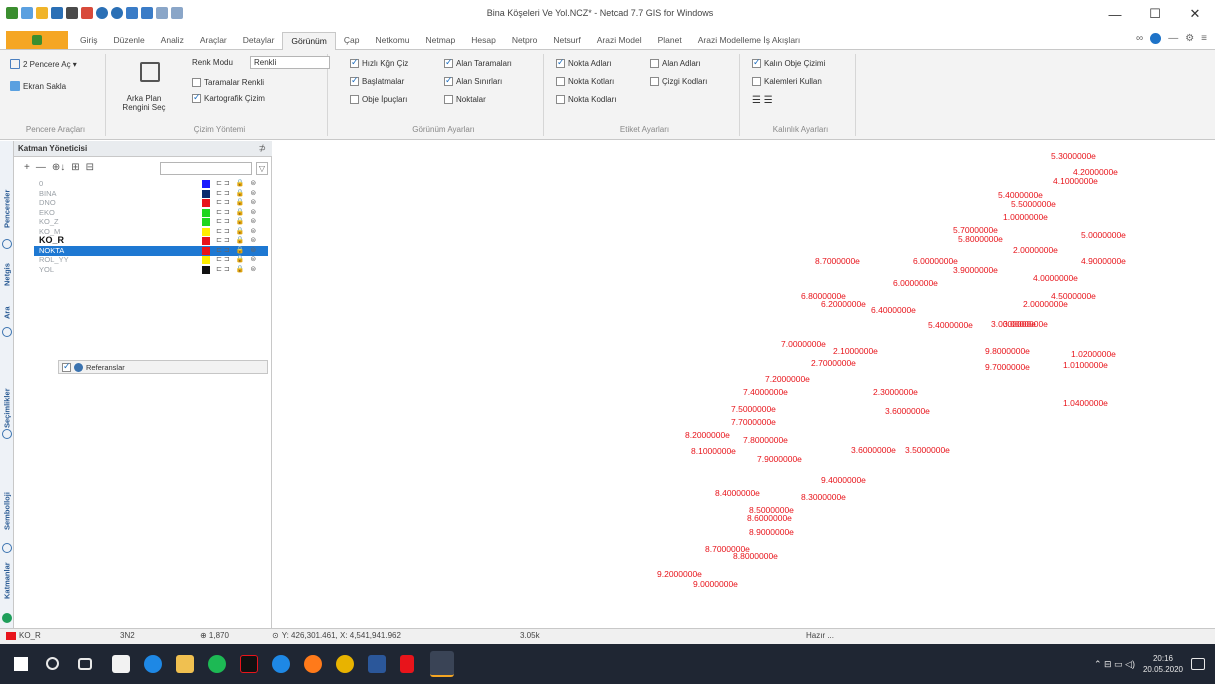 The width and height of the screenshot is (1215, 684). What do you see at coordinates (755, 556) in the screenshot?
I see `point-label: 8.8000000e` at bounding box center [755, 556].